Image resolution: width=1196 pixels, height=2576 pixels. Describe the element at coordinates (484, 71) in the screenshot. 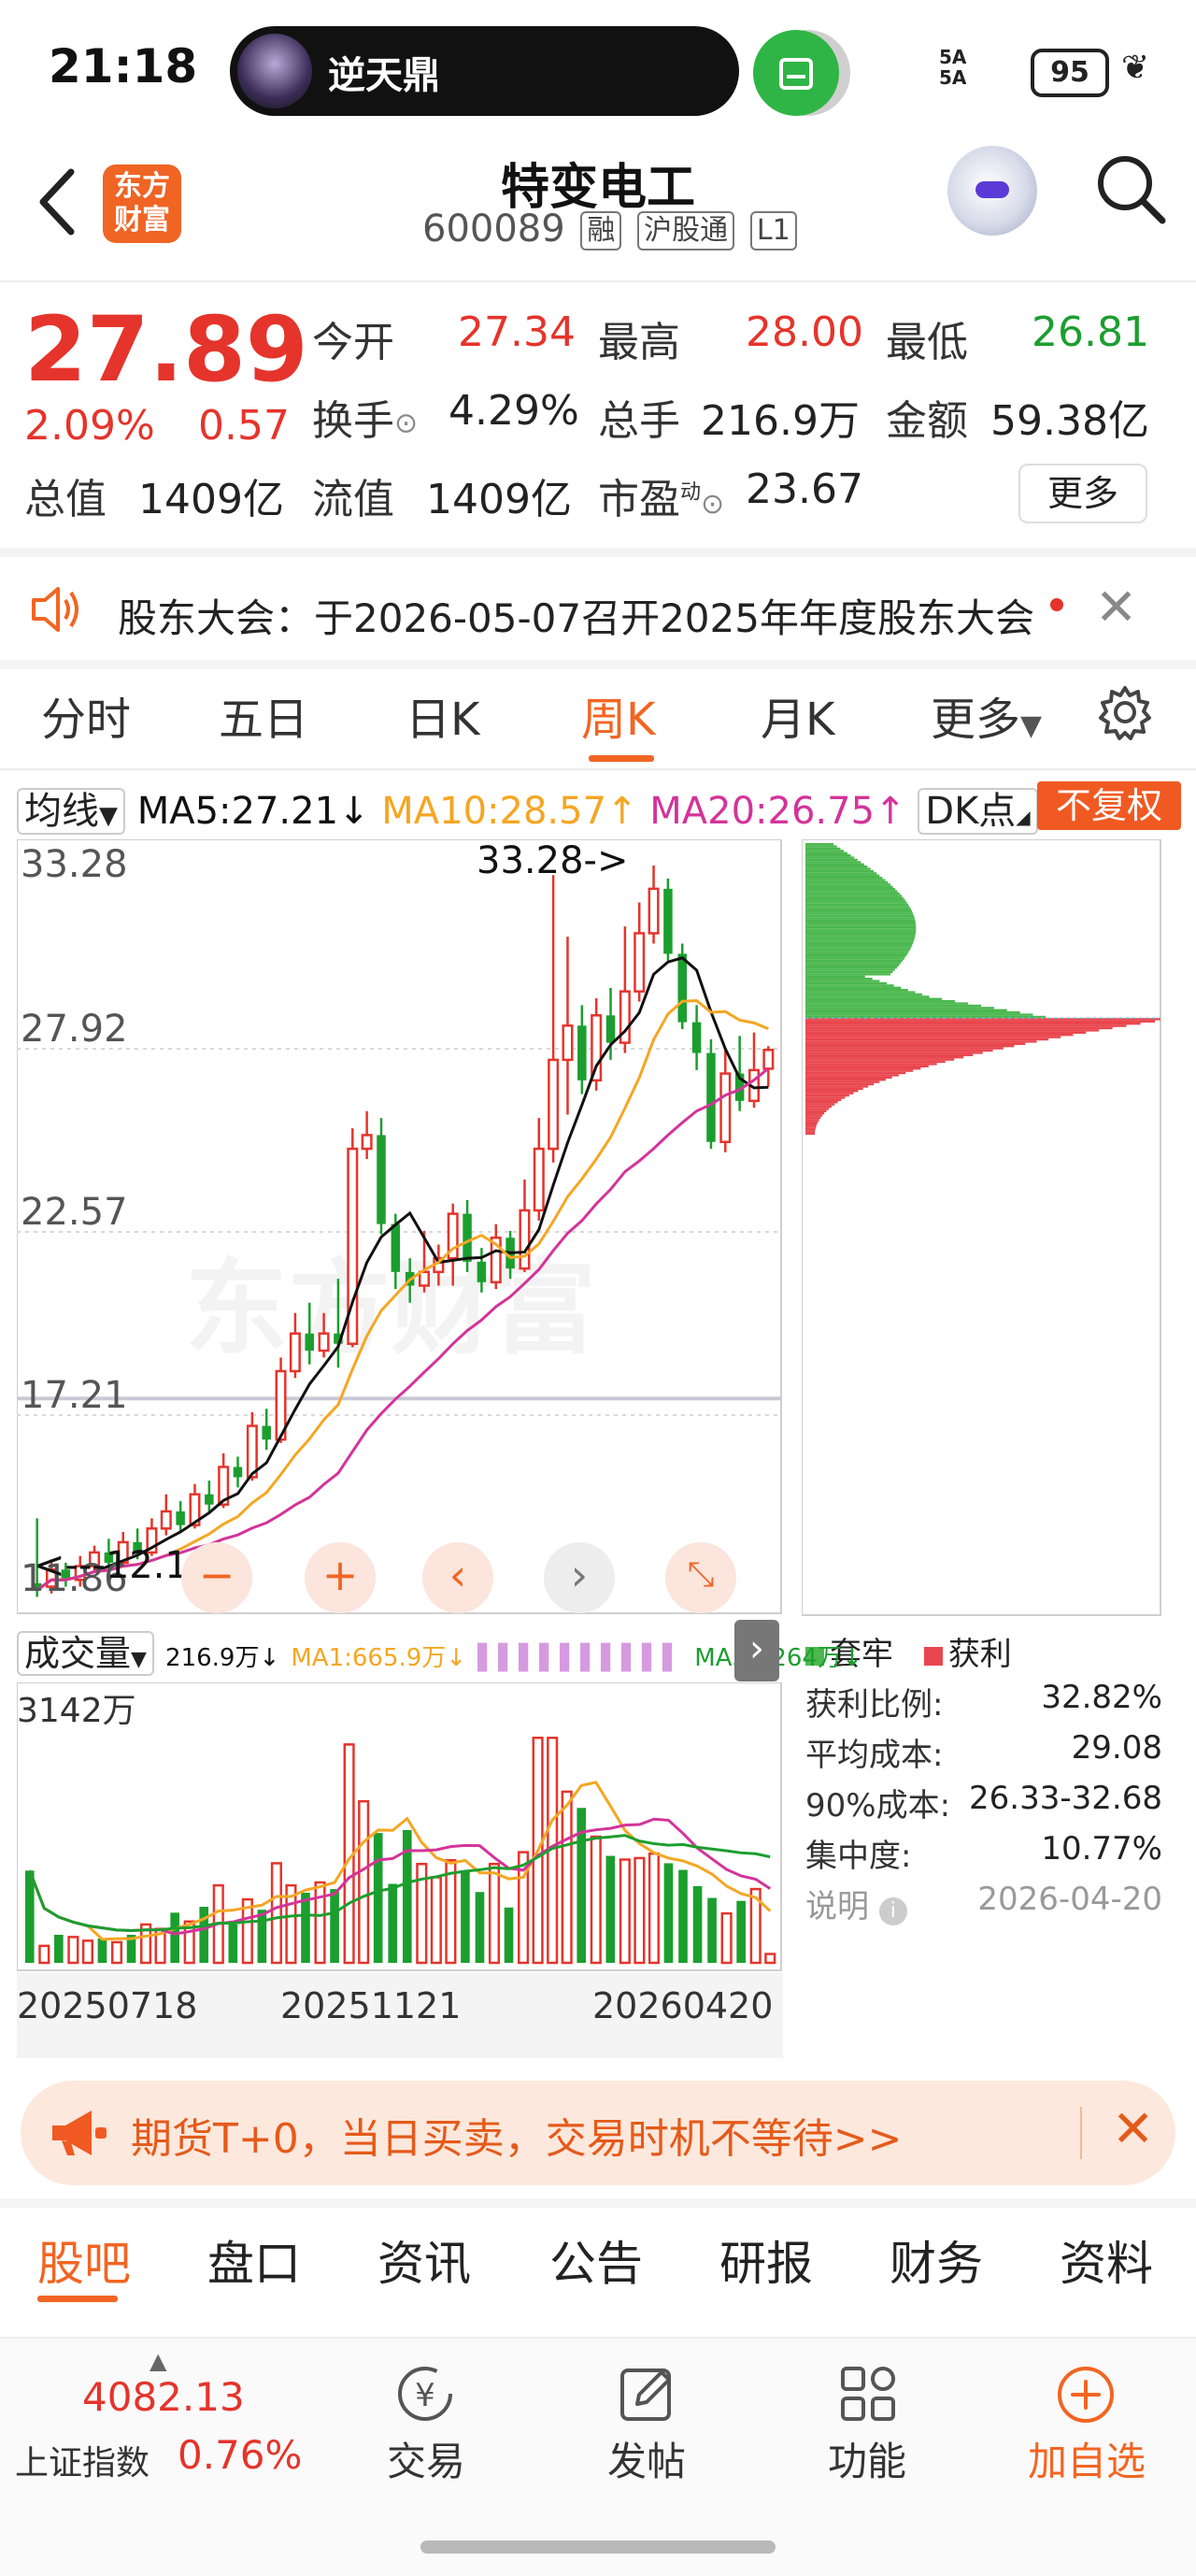

I see `media-pill: 逆天鼎` at that location.